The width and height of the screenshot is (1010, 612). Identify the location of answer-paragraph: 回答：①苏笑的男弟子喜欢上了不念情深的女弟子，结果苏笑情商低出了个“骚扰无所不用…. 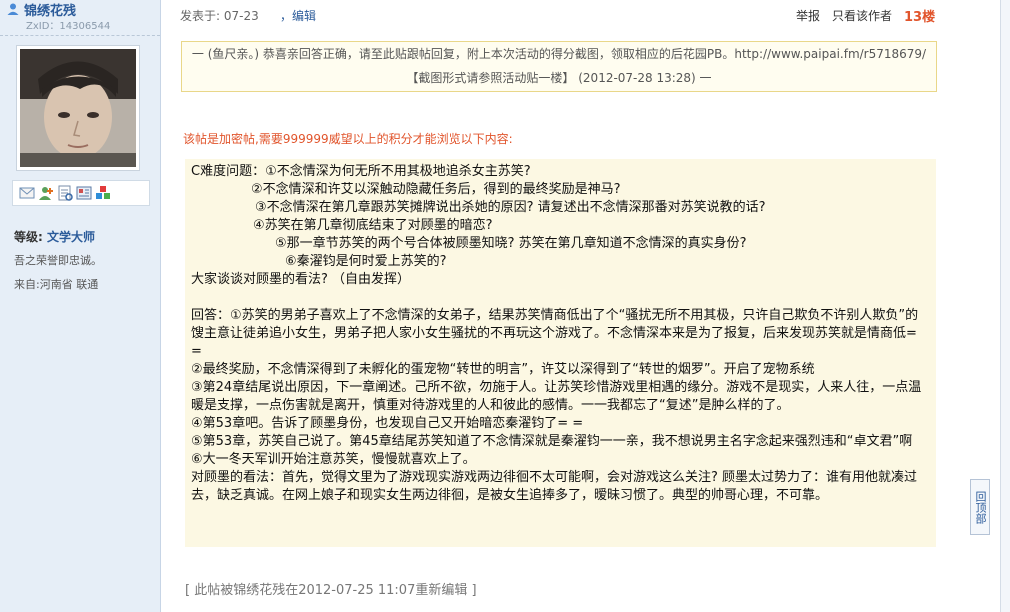
(555, 333).